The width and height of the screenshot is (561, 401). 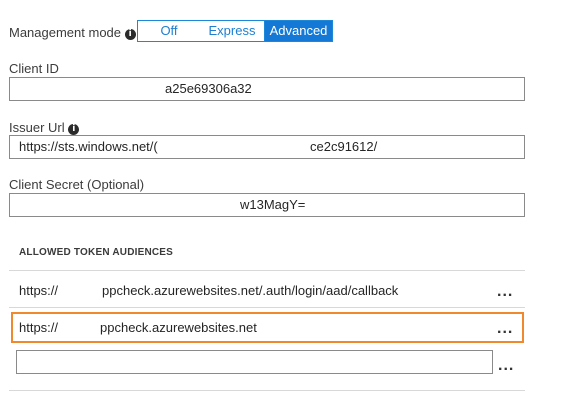 I want to click on client-secret-field: w13MagY=, so click(x=267, y=205).